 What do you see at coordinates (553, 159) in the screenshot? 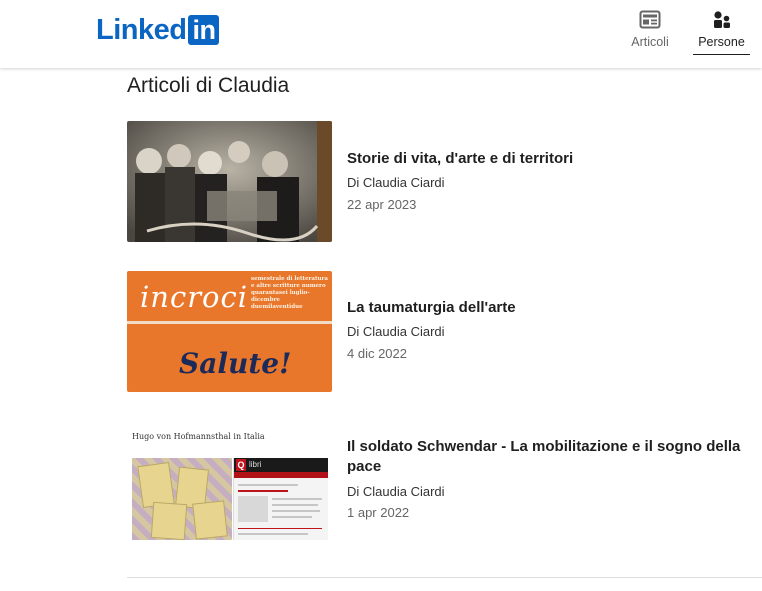
I see `article-title: Storie di vita, d'arte e di territori` at bounding box center [553, 159].